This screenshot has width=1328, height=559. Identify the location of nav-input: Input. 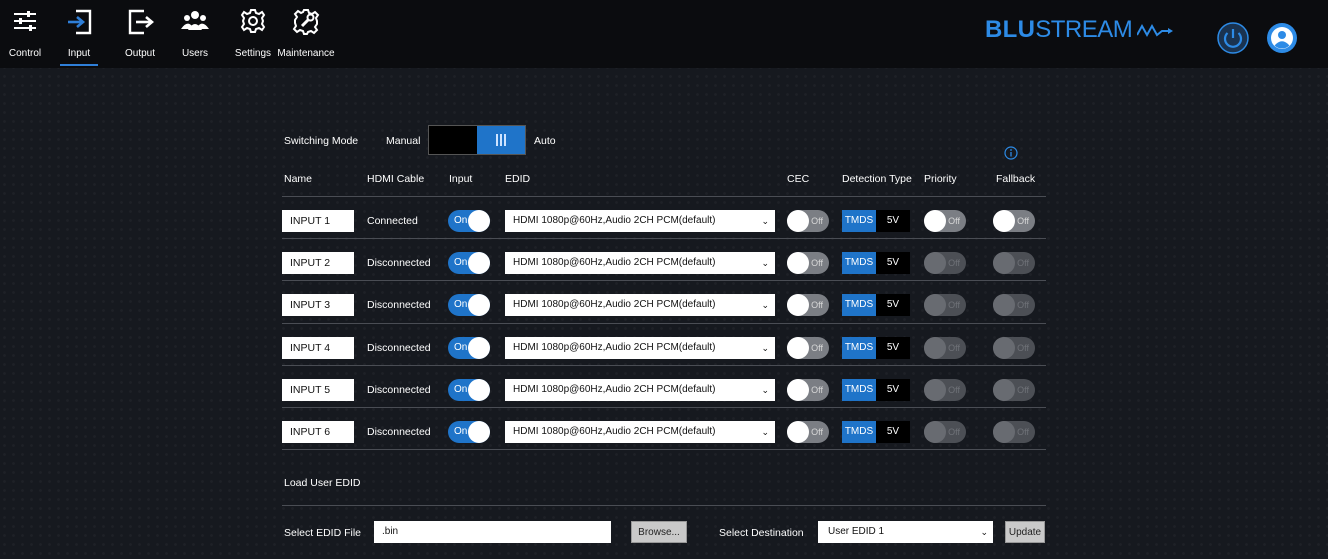
(79, 34).